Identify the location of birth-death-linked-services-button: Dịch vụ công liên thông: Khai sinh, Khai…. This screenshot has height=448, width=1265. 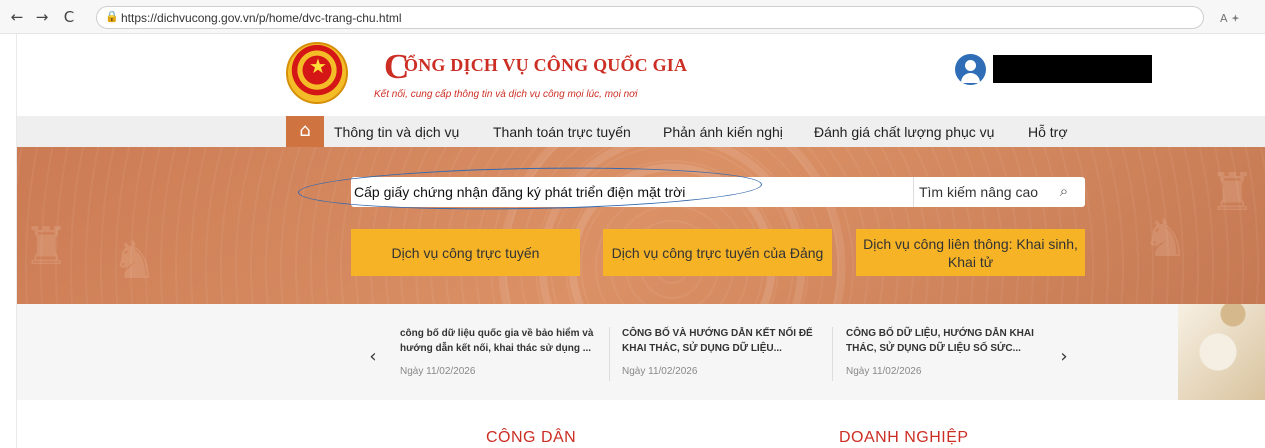
(970, 252).